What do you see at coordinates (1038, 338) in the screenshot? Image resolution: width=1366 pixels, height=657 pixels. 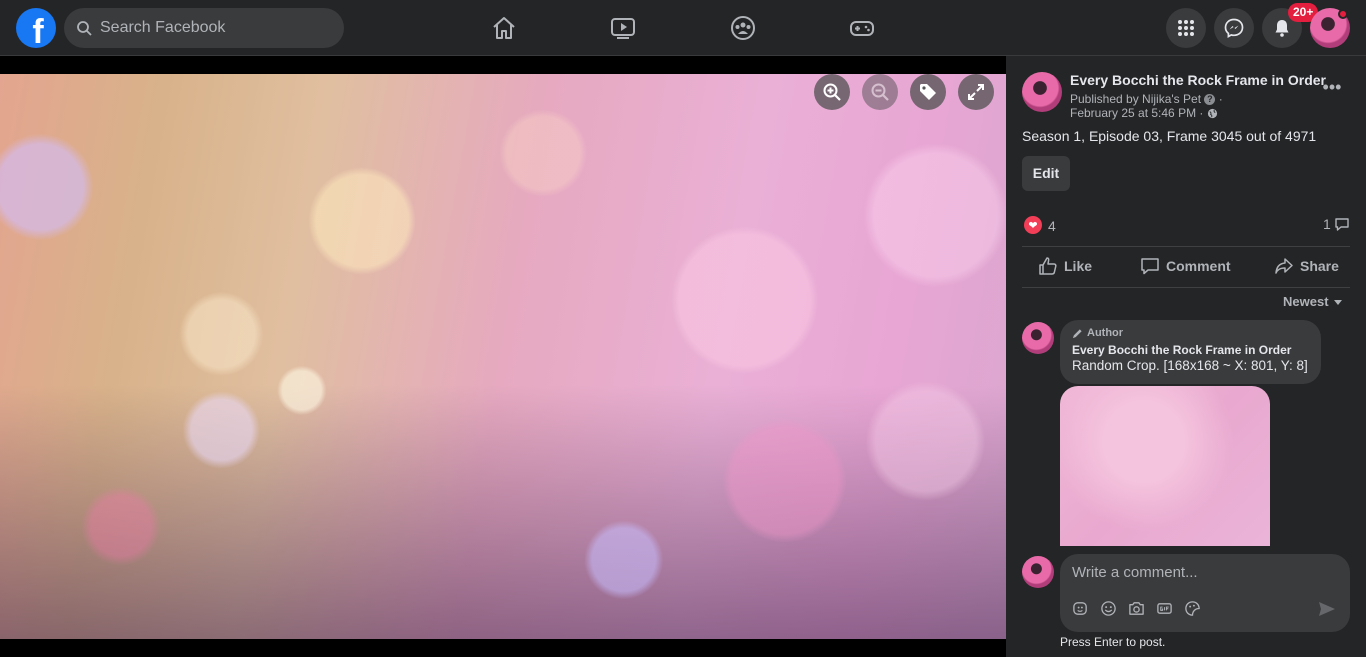 I see `commenter-avatar` at bounding box center [1038, 338].